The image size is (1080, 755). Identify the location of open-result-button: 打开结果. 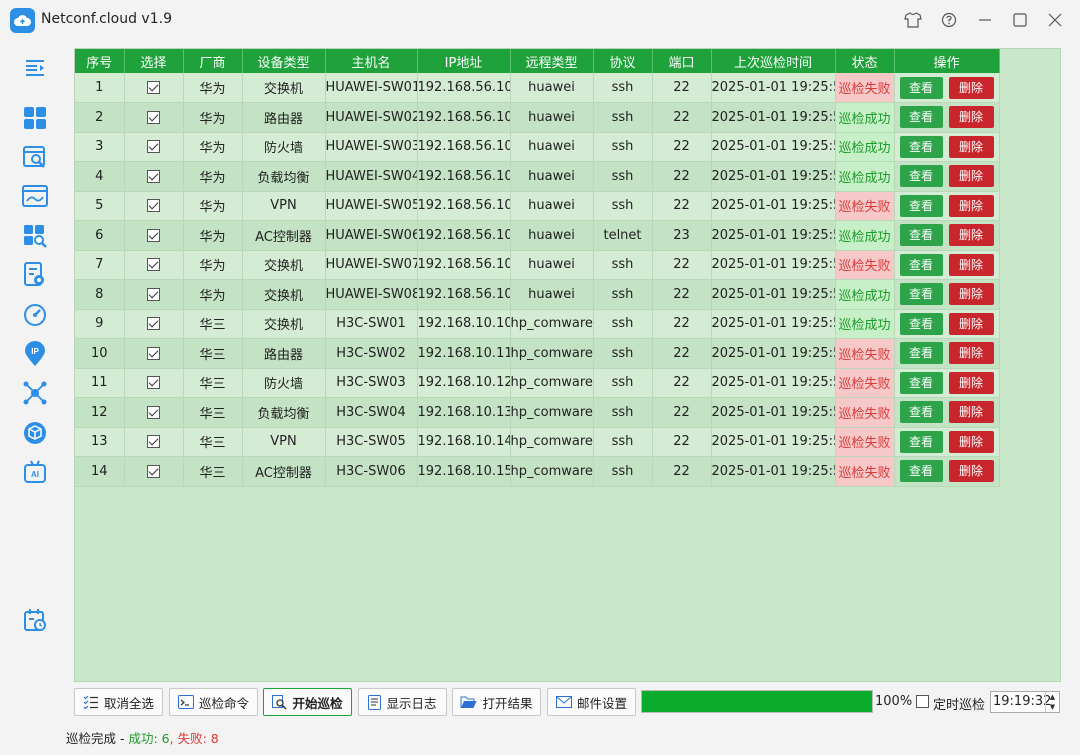
(496, 702).